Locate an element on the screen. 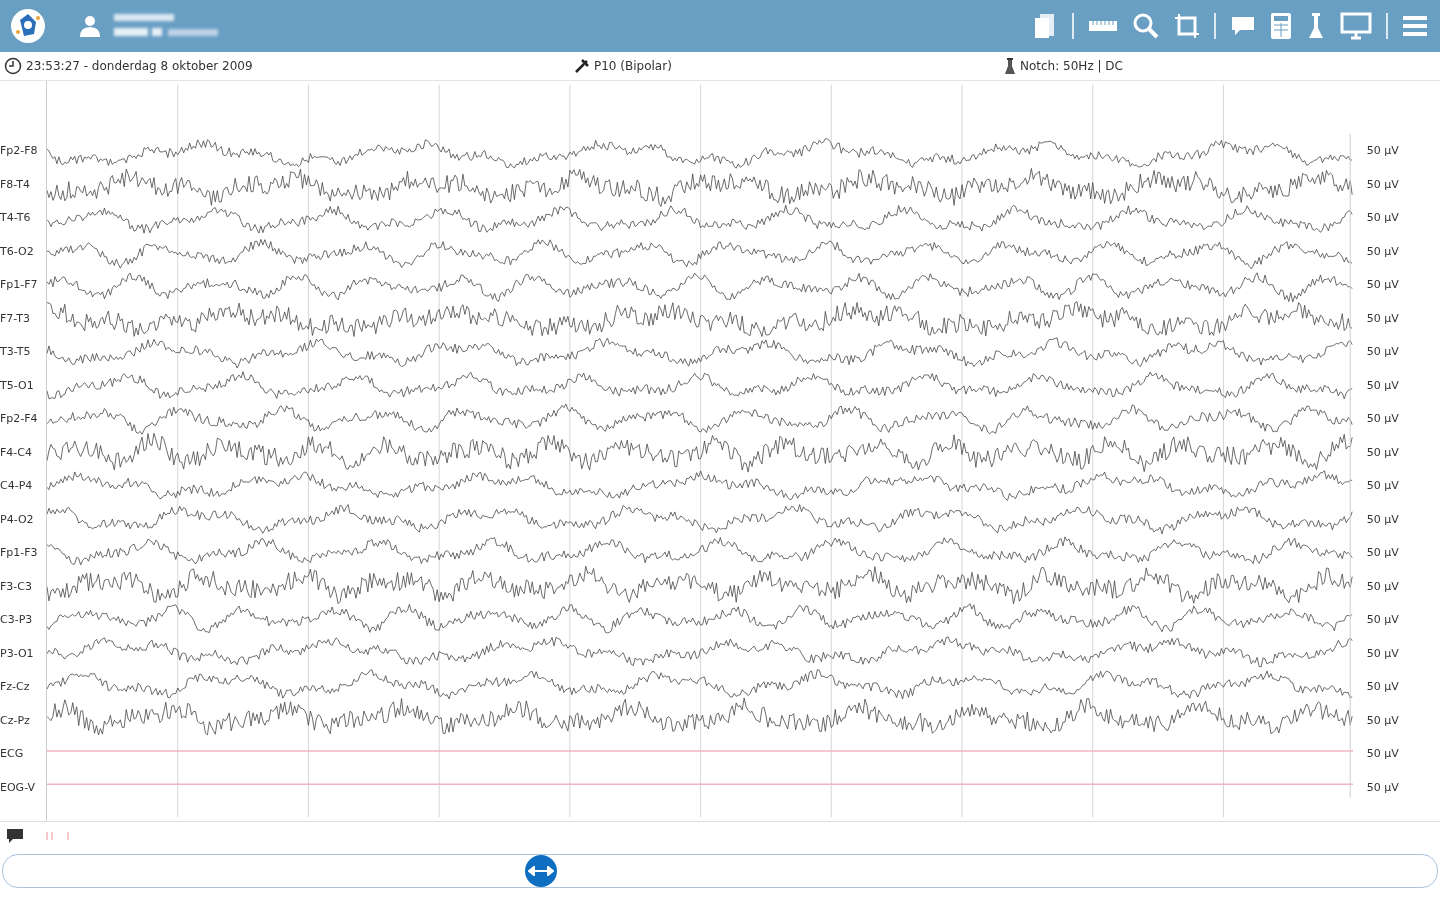  channel-label: Cz-Pz is located at coordinates (15, 720).